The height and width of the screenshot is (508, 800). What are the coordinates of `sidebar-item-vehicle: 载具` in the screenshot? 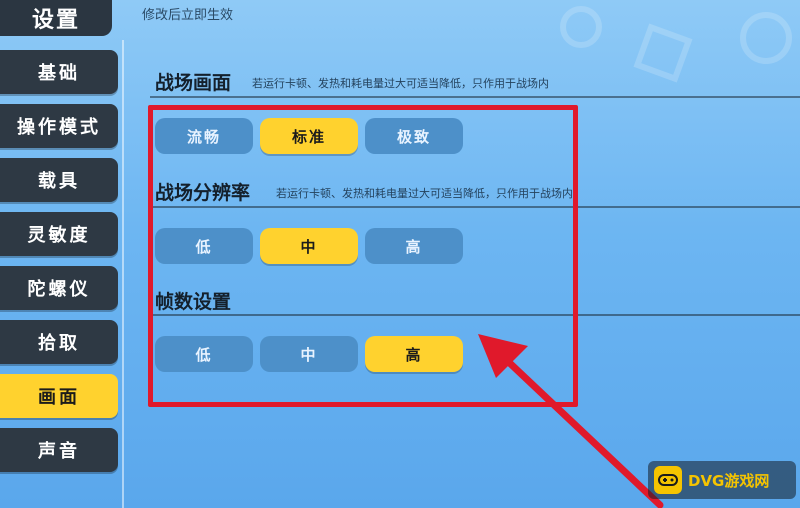 It's located at (59, 180).